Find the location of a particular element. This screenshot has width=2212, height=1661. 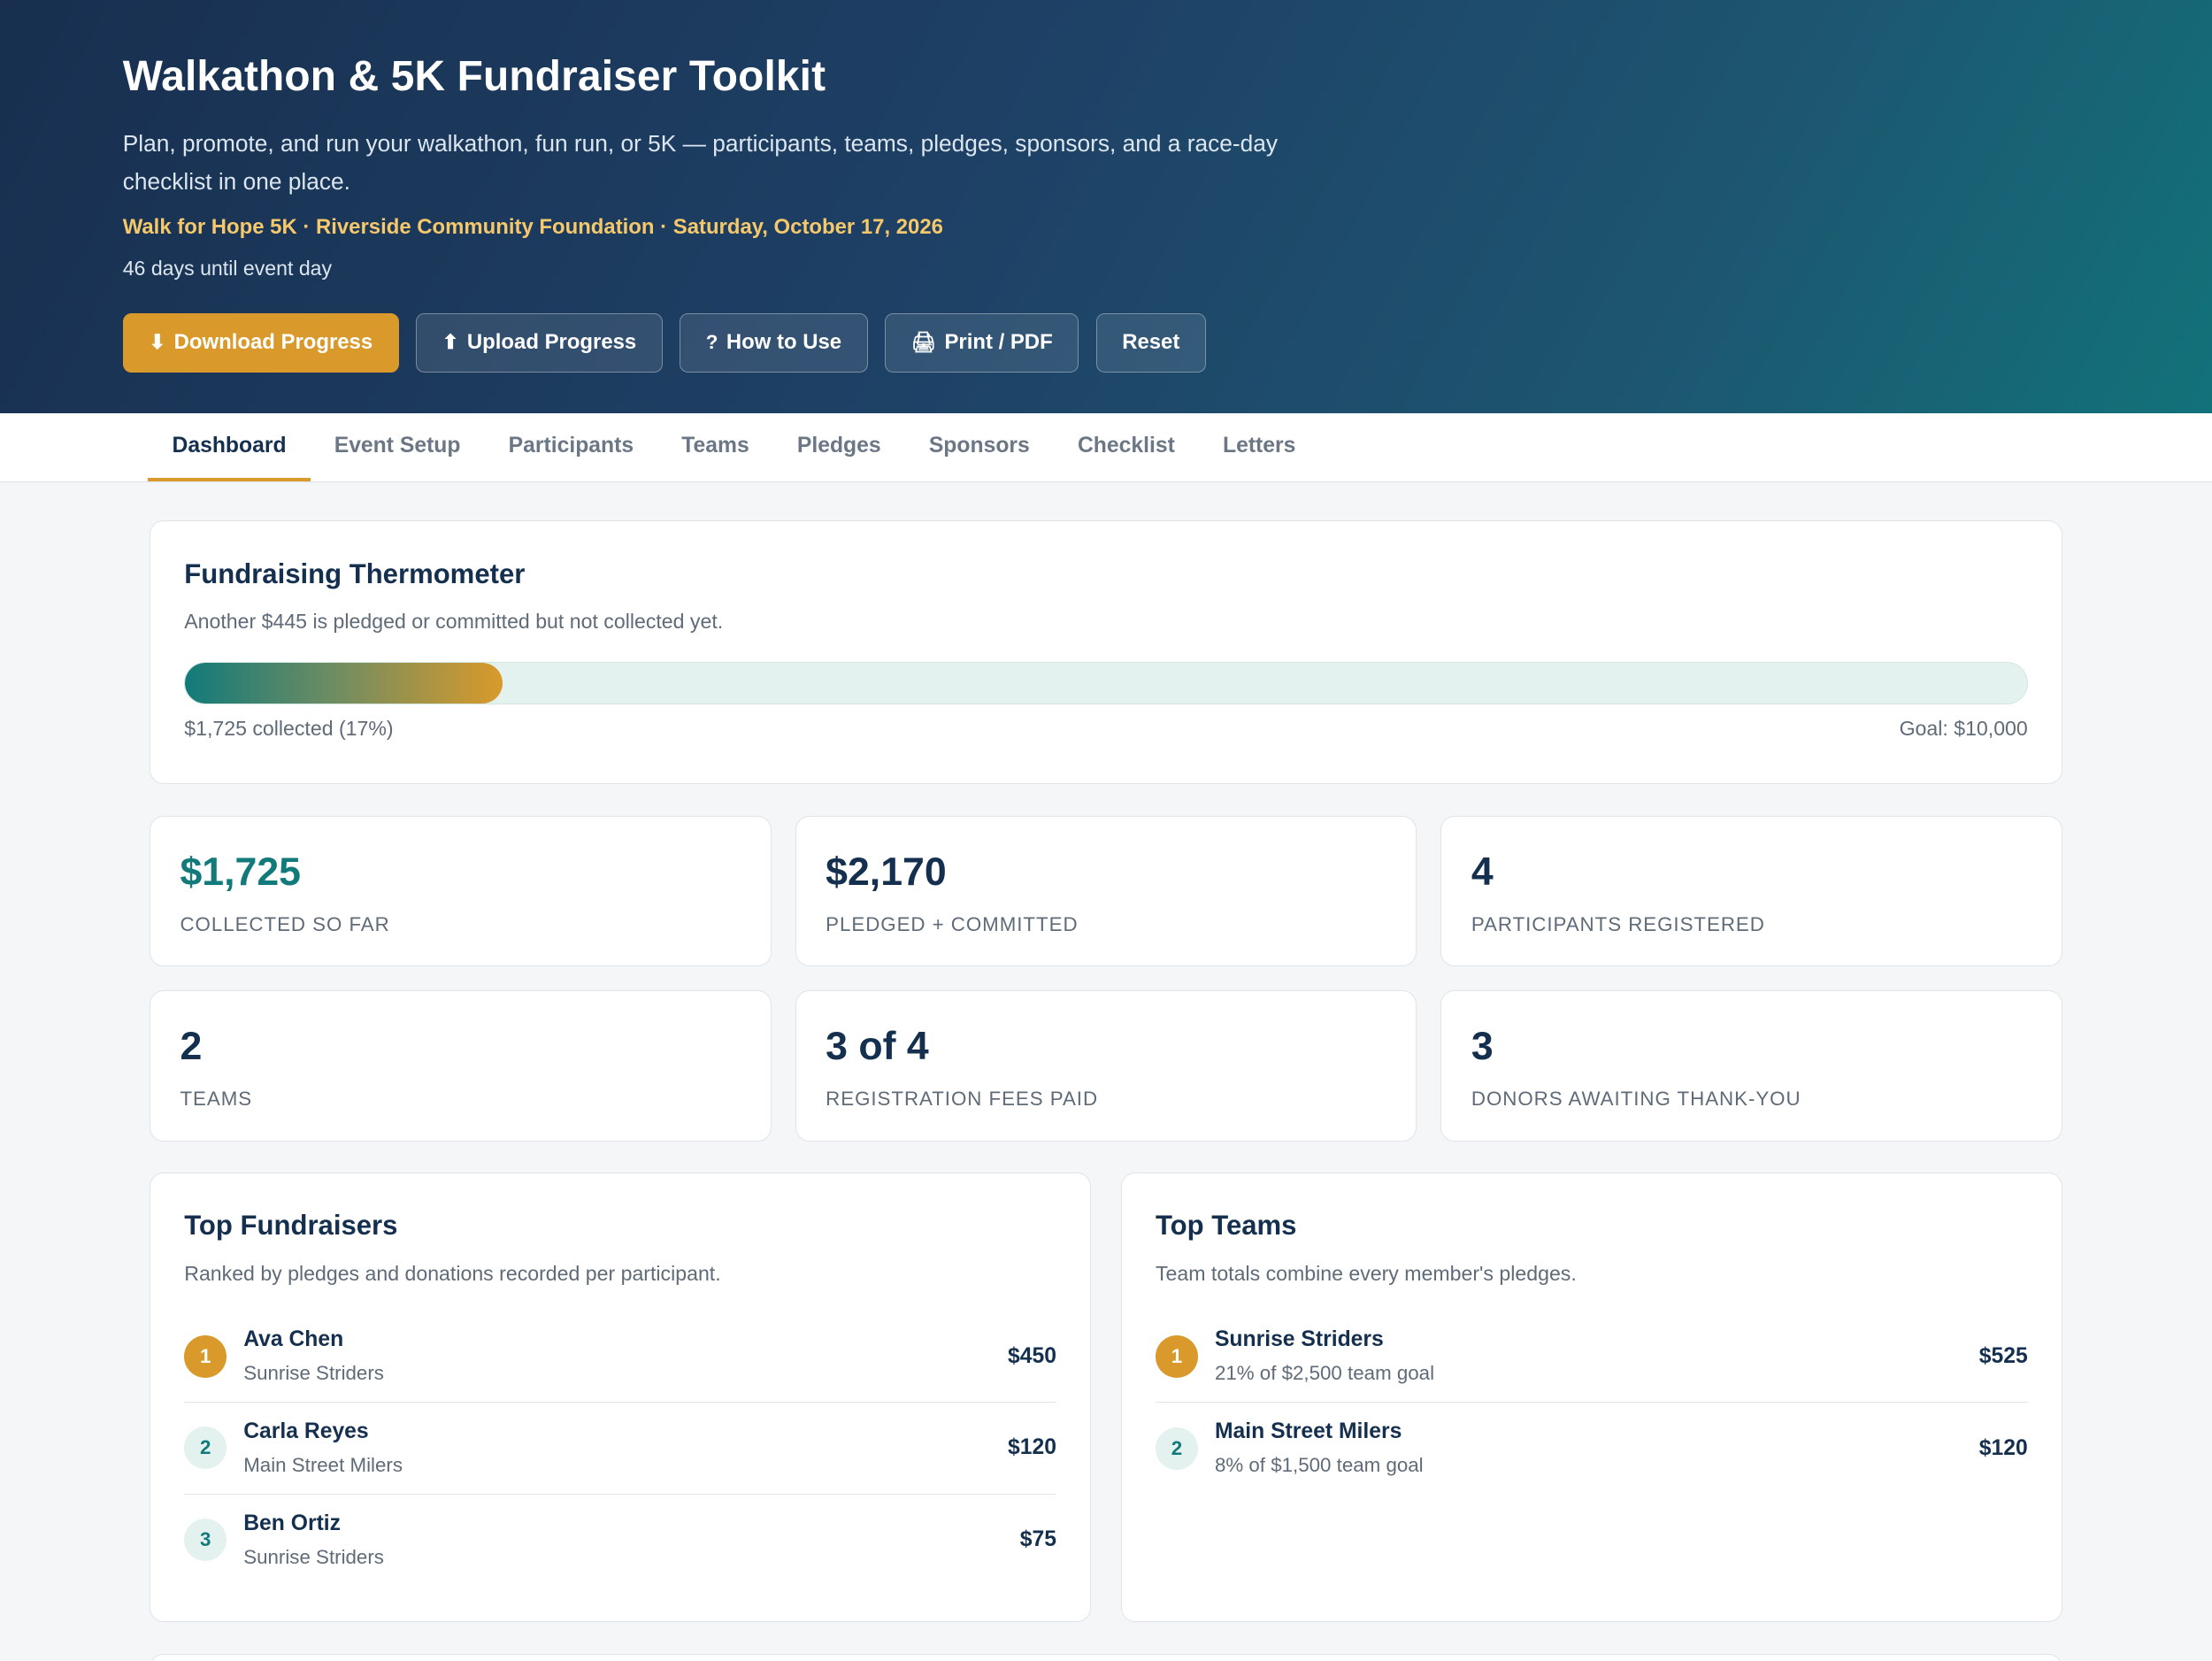

stat-label: Collected so far is located at coordinates (285, 923).